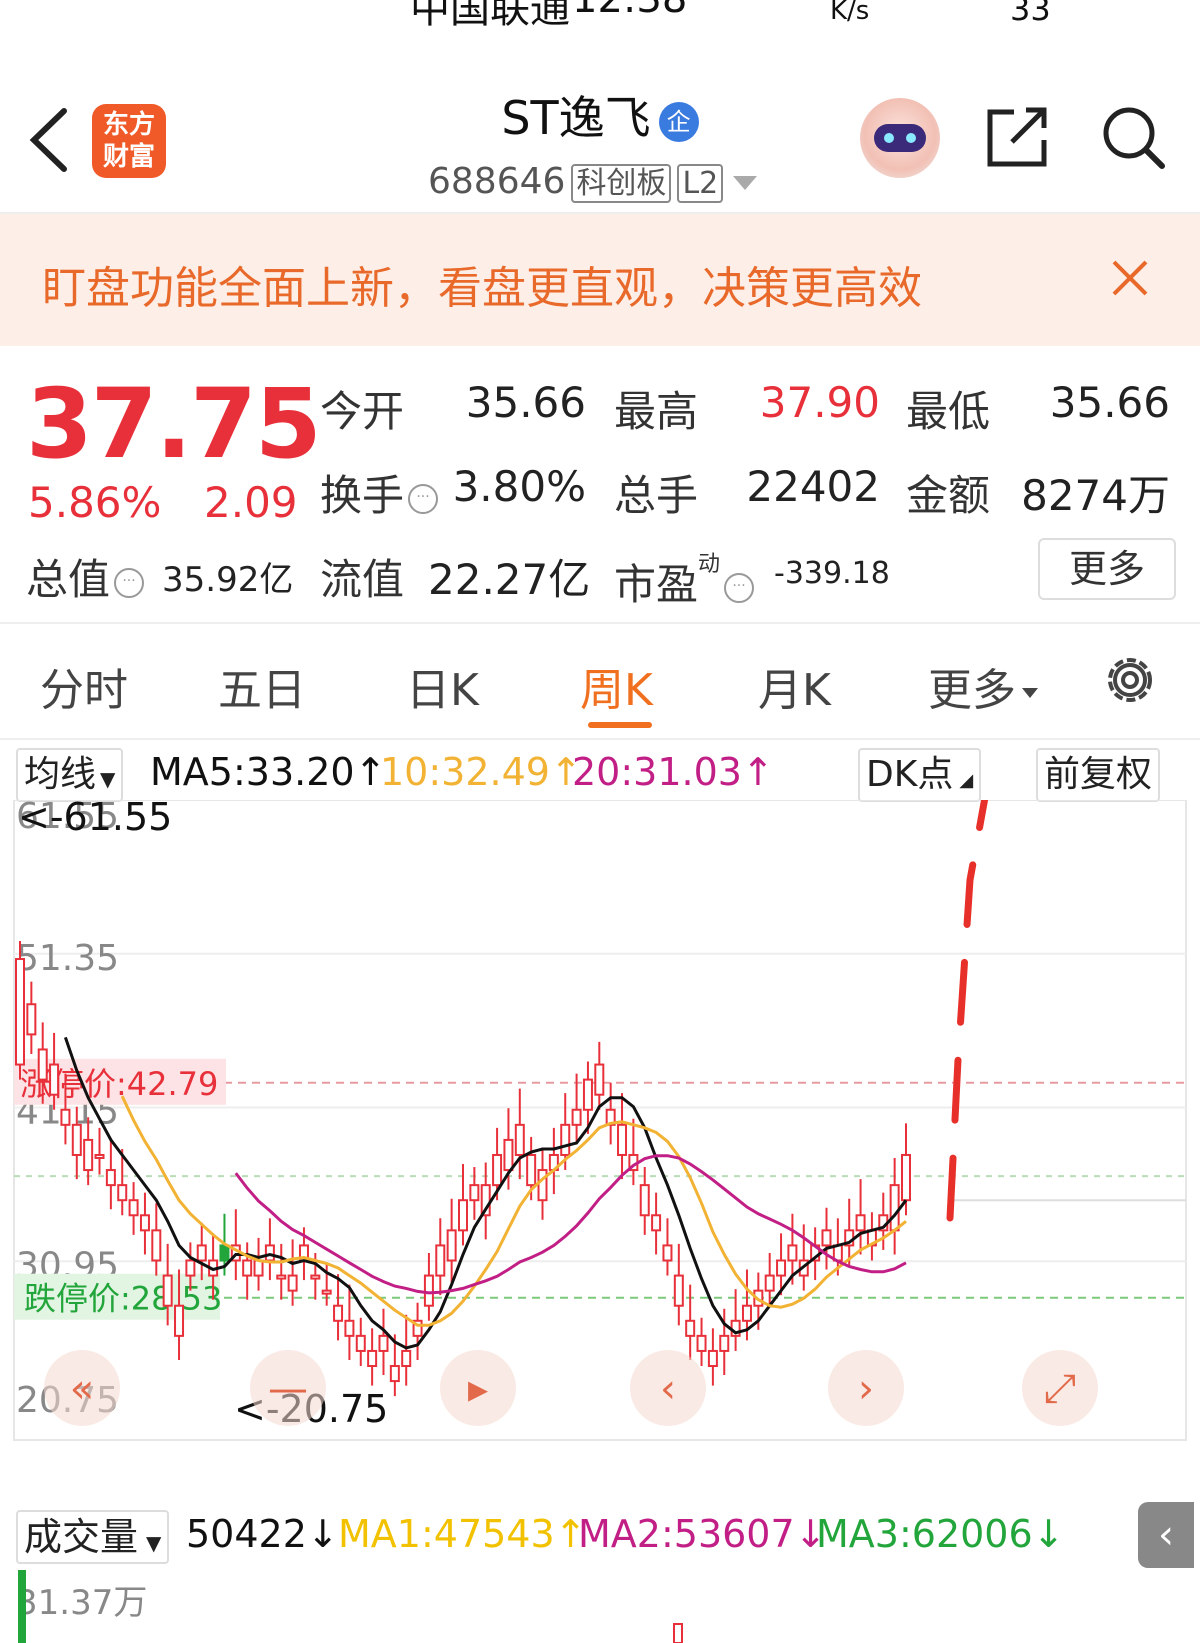 The height and width of the screenshot is (1643, 1200). Describe the element at coordinates (123, 1299) in the screenshot. I see `limit-down-label: 跌停价:28.53` at that location.